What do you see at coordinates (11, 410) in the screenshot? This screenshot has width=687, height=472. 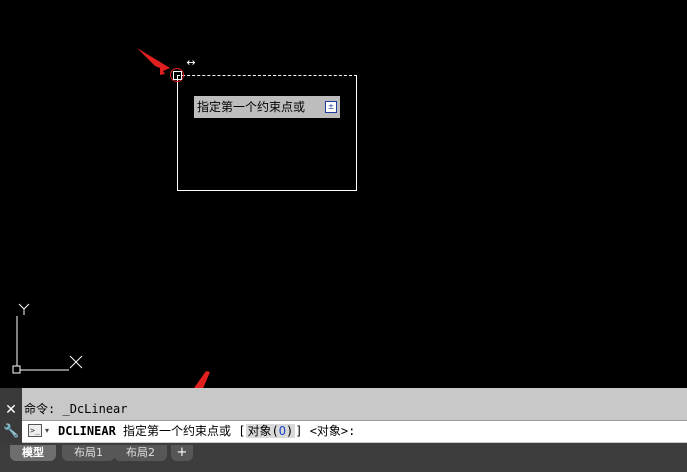 I see `close-icon: ✕` at bounding box center [11, 410].